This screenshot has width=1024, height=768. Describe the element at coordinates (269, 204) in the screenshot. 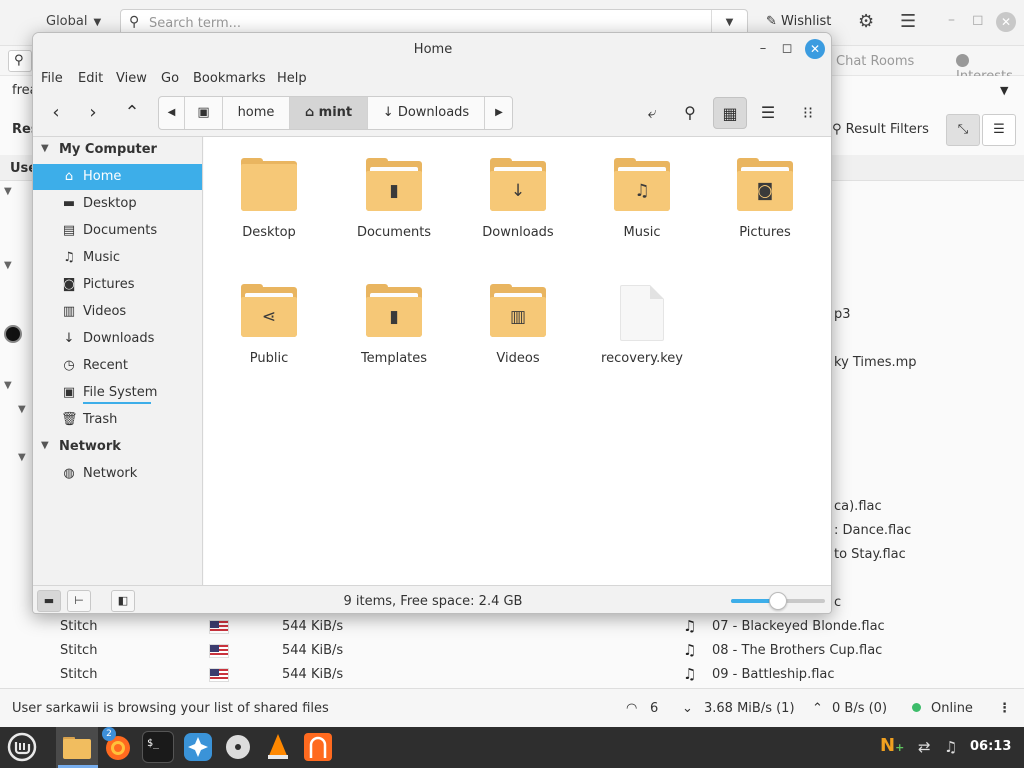

I see `file-item-desktop: Desktop` at that location.